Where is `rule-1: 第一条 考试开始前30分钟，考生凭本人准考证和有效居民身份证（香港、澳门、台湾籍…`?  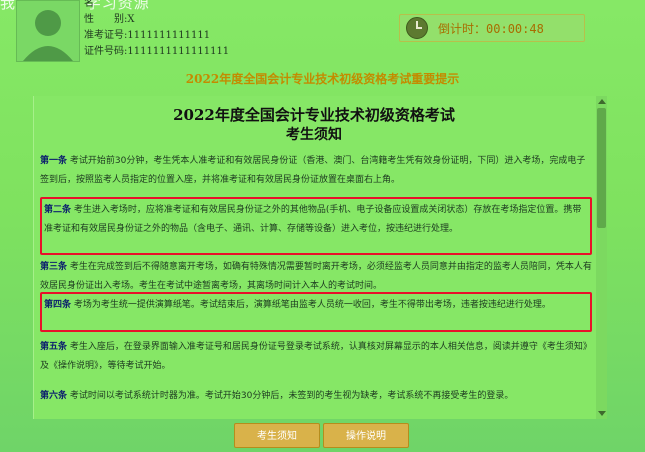
rule-1: 第一条 考试开始前30分钟，考生凭本人准考证和有效居民身份证（香港、澳门、台湾籍… is located at coordinates (316, 171).